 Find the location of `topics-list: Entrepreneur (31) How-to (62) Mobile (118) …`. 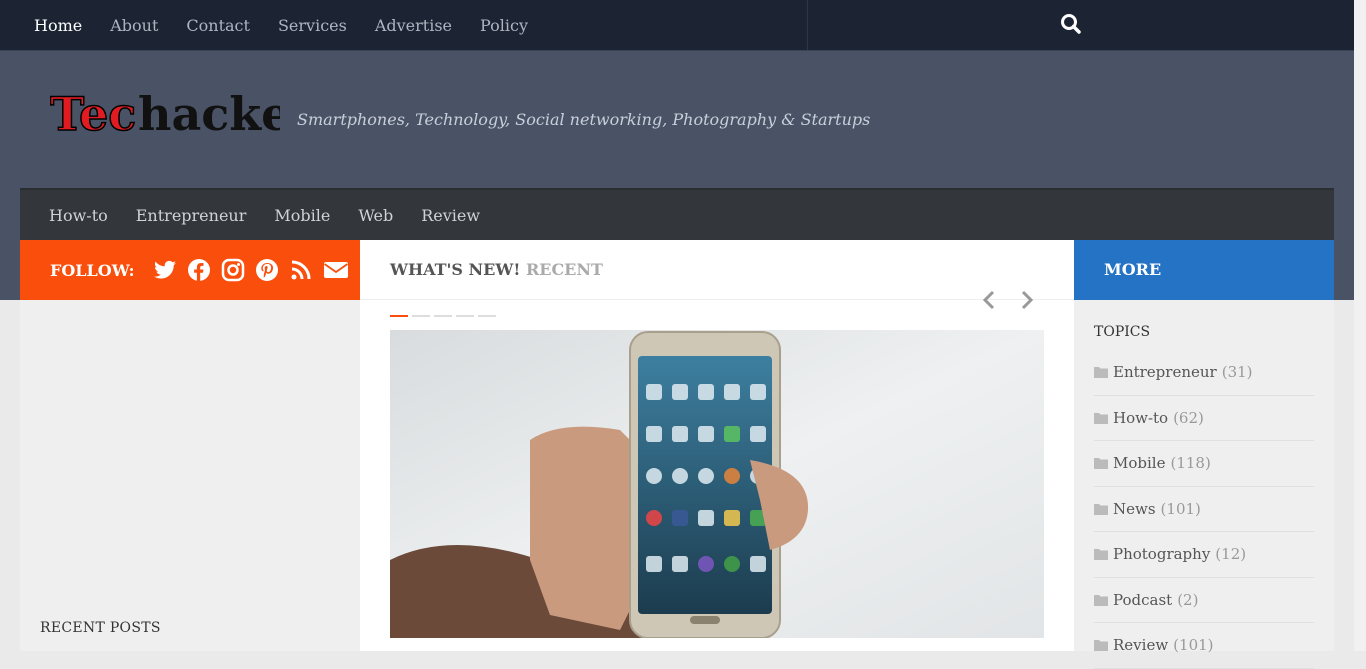

topics-list: Entrepreneur (31) How-to (62) Mobile (118) … is located at coordinates (1204, 509).